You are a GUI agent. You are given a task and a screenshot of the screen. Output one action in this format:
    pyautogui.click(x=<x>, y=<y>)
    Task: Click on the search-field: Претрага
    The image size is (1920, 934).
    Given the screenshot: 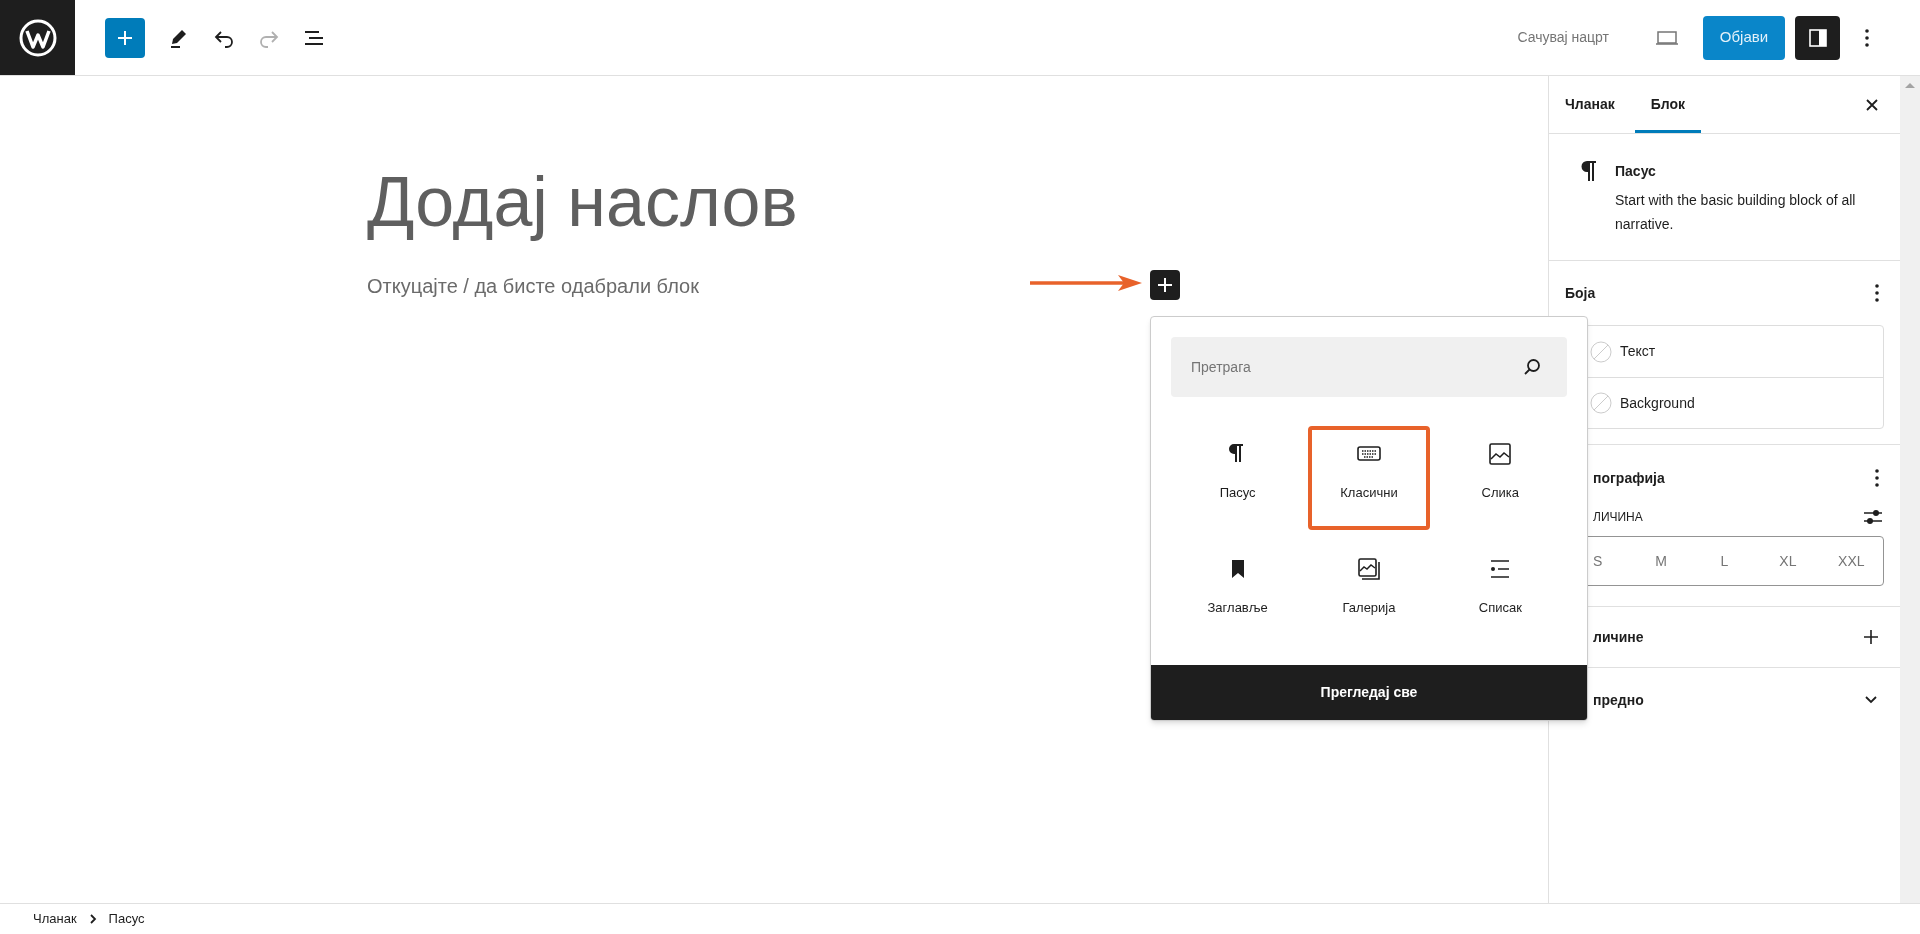 What is the action you would take?
    pyautogui.click(x=1369, y=367)
    